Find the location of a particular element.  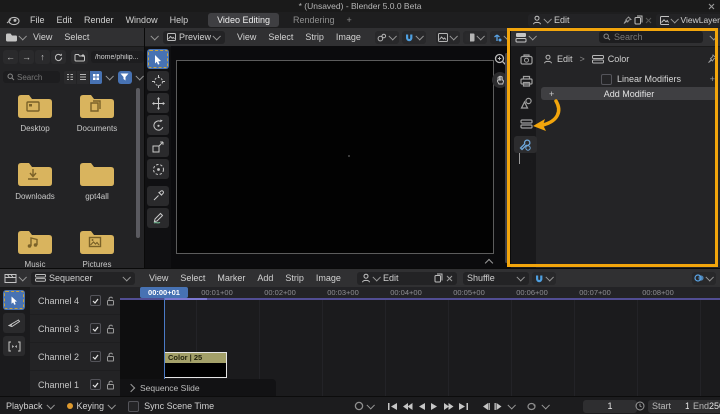

menu-window: Window is located at coordinates (142, 20).